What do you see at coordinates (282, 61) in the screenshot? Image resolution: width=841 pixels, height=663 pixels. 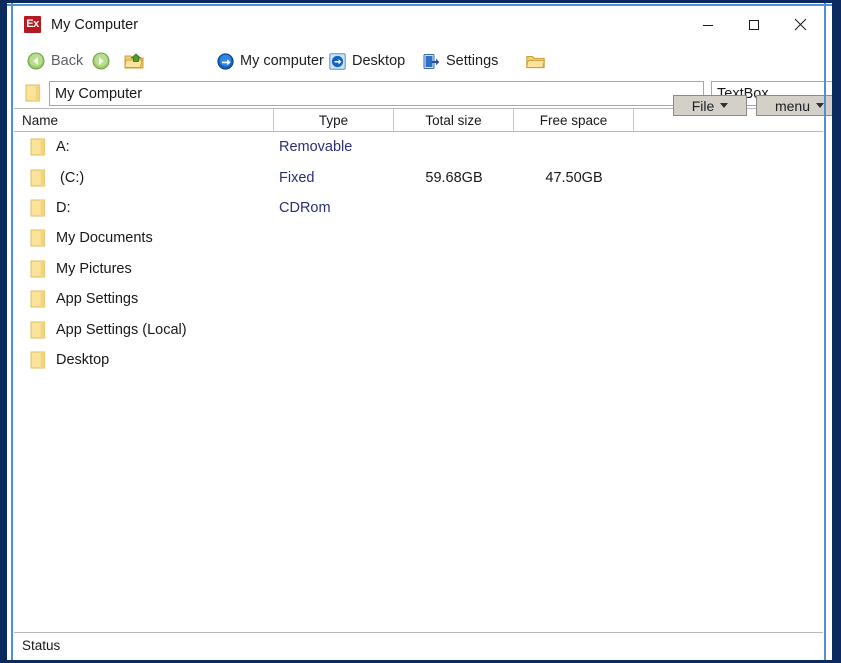 I see `my-computer-button-label: My computer` at bounding box center [282, 61].